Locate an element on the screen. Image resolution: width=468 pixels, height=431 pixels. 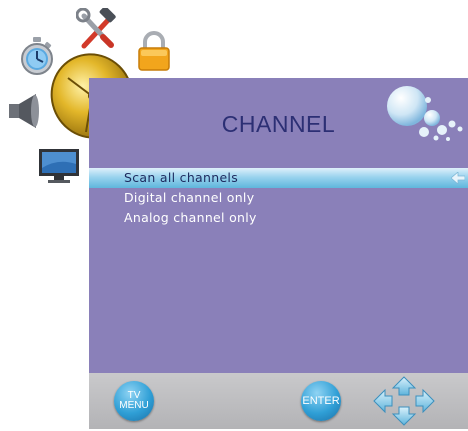
arrow-down-icon is located at coordinates (404, 416).